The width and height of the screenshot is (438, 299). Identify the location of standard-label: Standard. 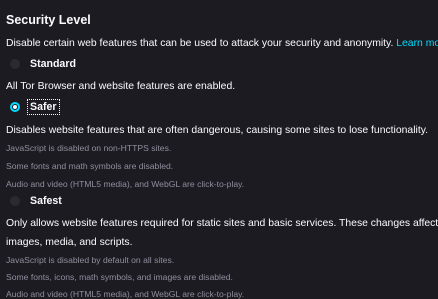
(53, 64).